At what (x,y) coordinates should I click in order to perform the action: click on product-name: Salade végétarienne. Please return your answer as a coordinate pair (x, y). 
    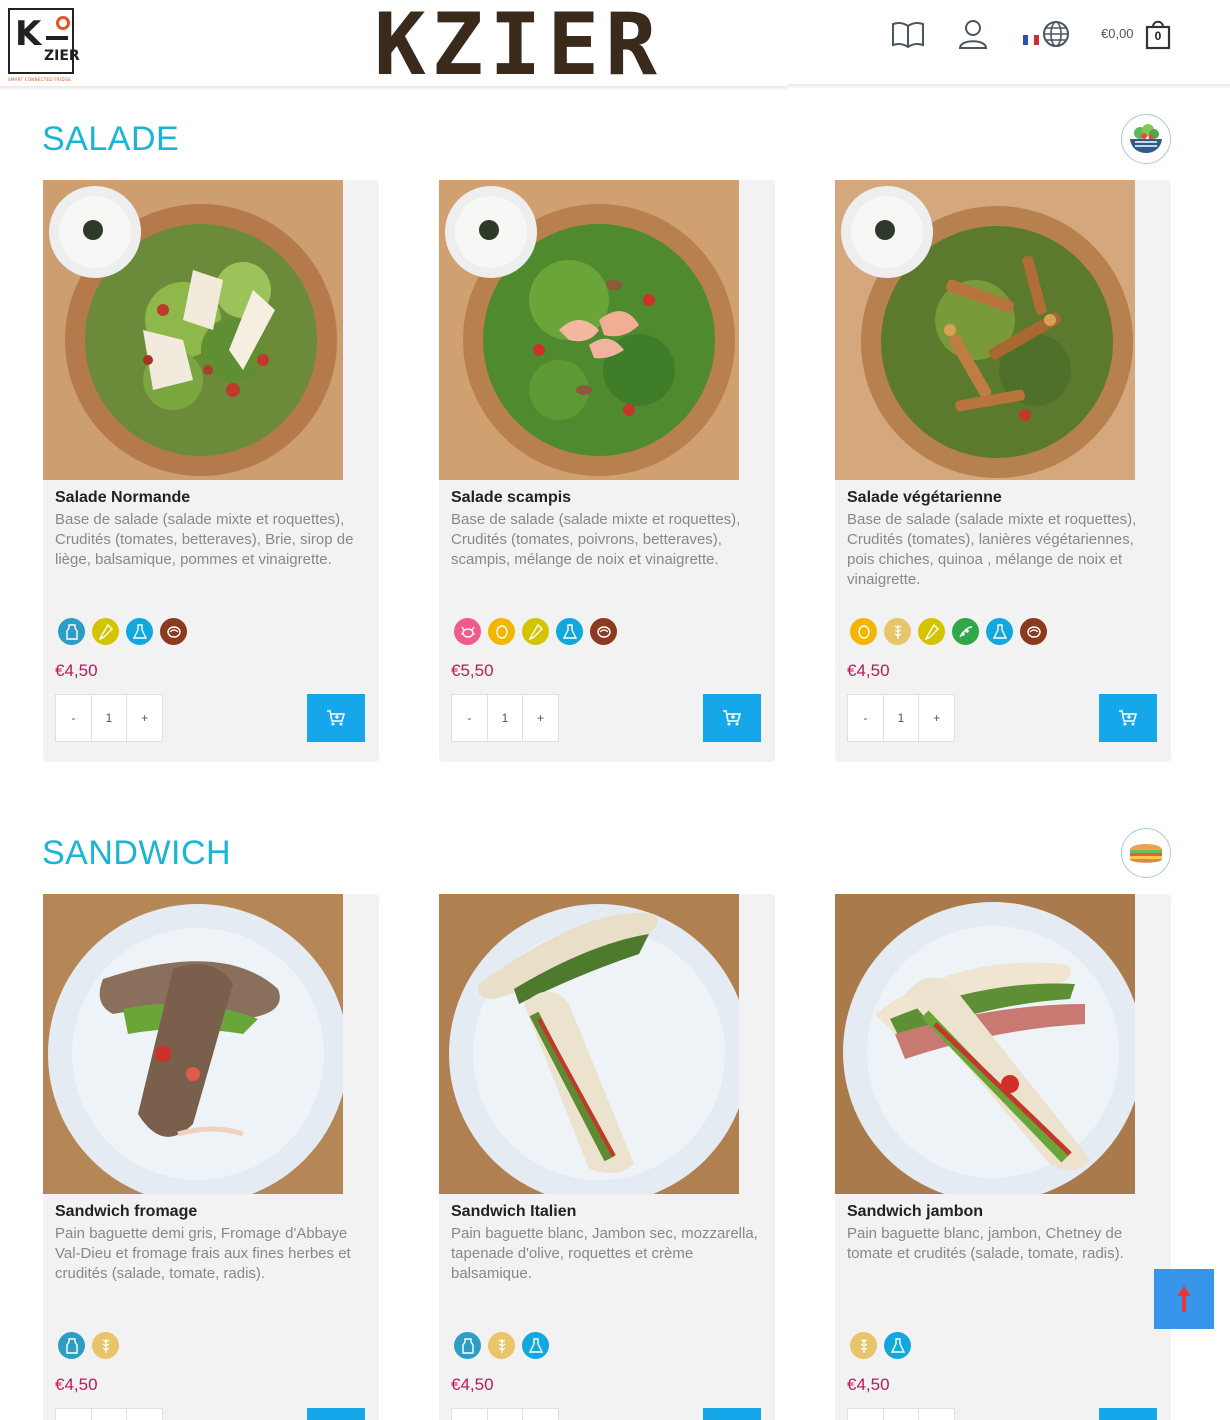
    Looking at the image, I should click on (924, 498).